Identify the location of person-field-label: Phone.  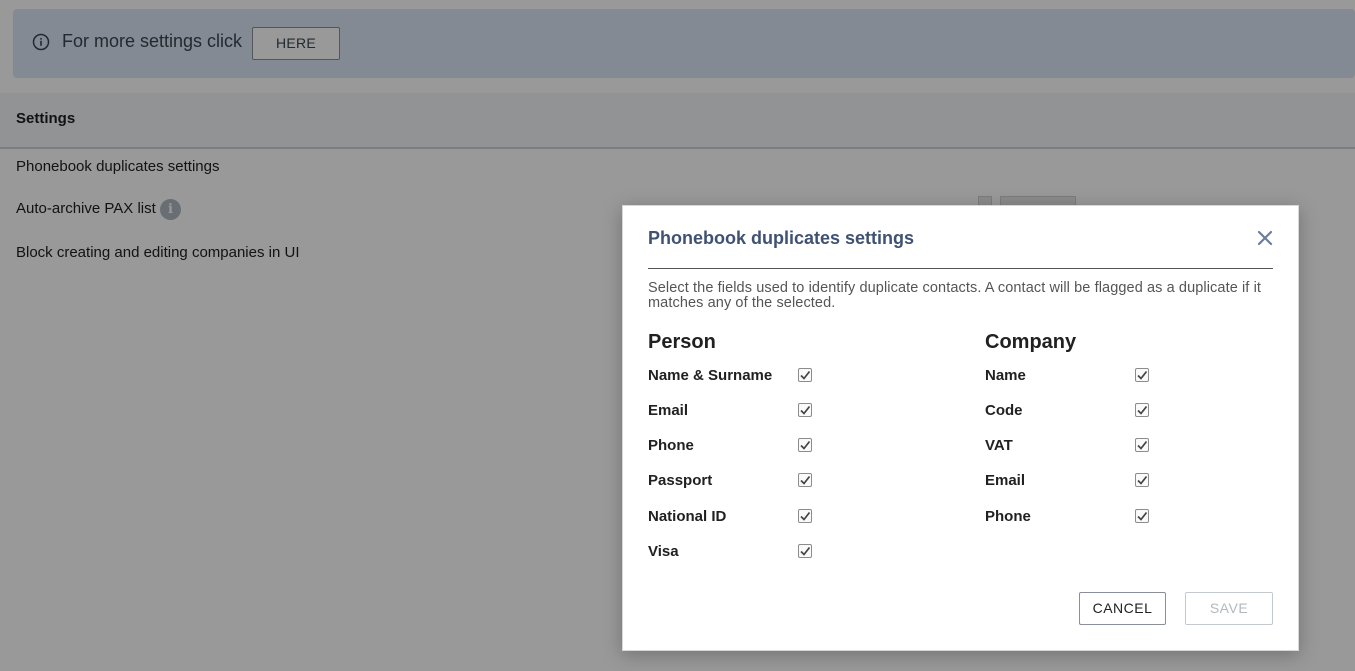
(671, 445).